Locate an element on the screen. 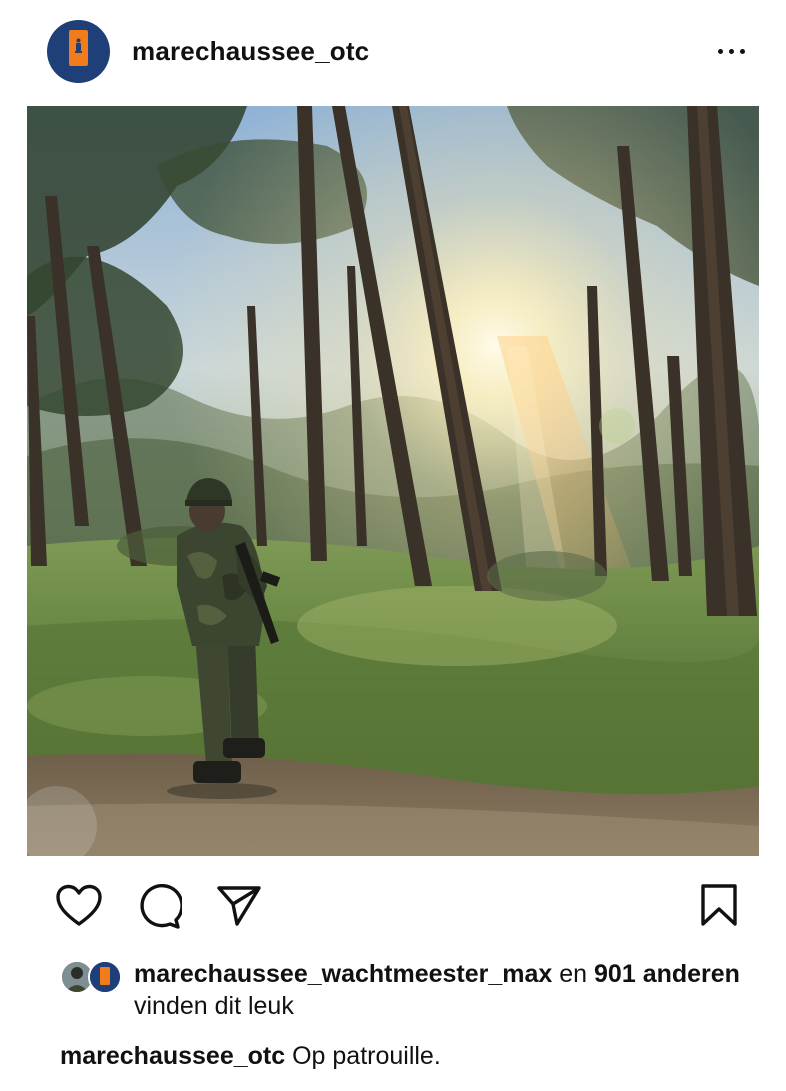 This screenshot has height=1091, width=786. bookmark-icon is located at coordinates (719, 905).